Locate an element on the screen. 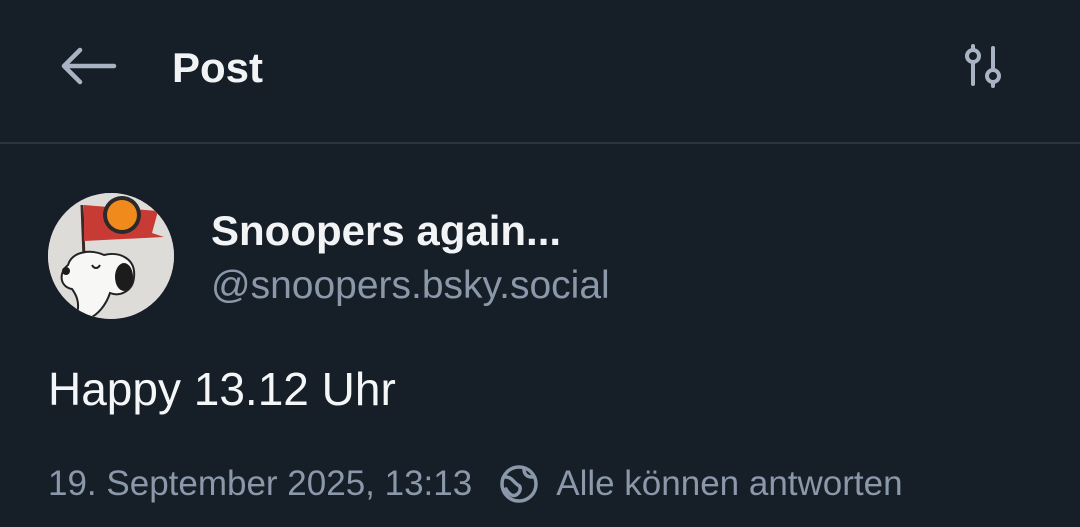 The height and width of the screenshot is (527, 1080). thread-settings-button is located at coordinates (983, 68).